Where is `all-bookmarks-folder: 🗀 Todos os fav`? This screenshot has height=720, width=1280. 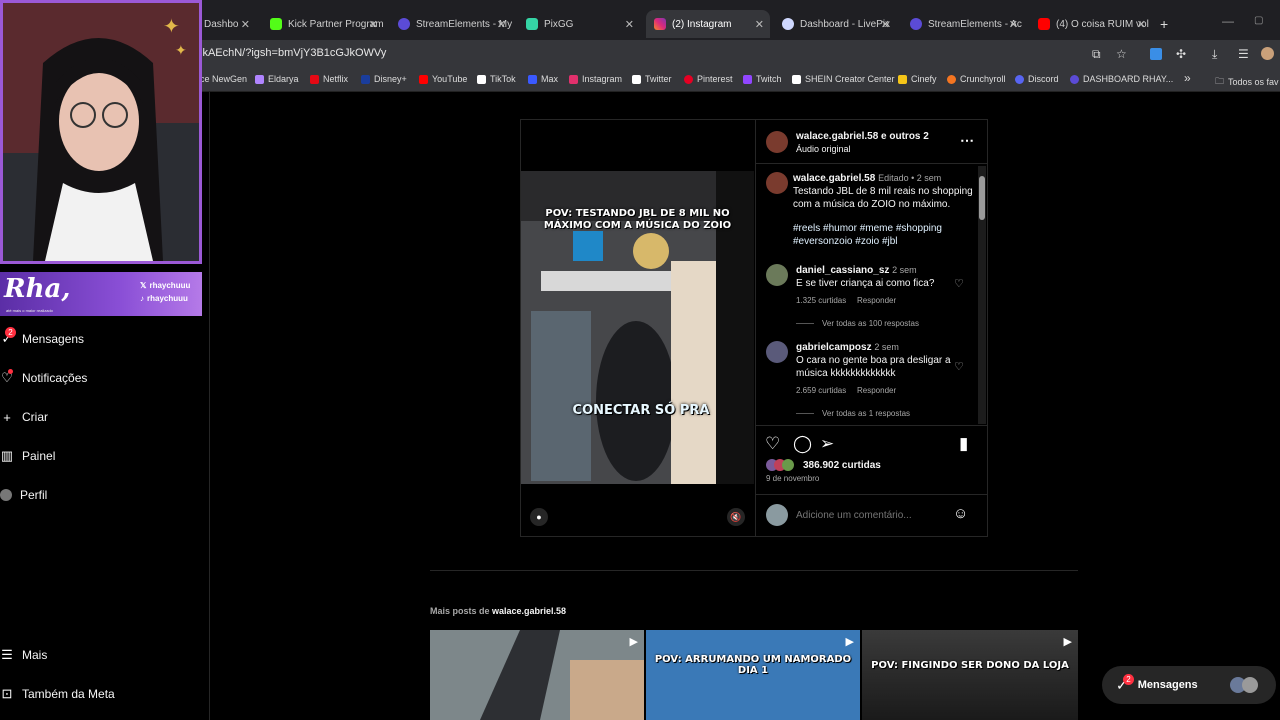 all-bookmarks-folder: 🗀 Todos os fav is located at coordinates (1247, 82).